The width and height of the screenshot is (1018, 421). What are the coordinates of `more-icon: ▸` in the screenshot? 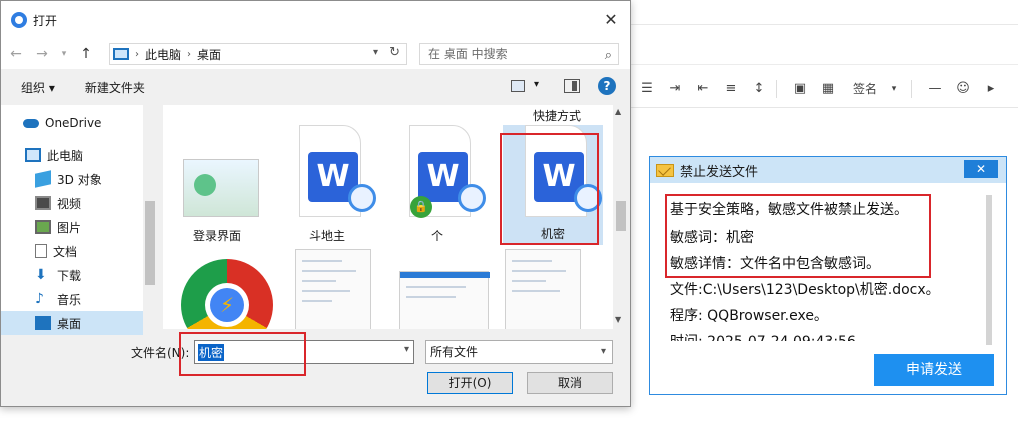 It's located at (991, 89).